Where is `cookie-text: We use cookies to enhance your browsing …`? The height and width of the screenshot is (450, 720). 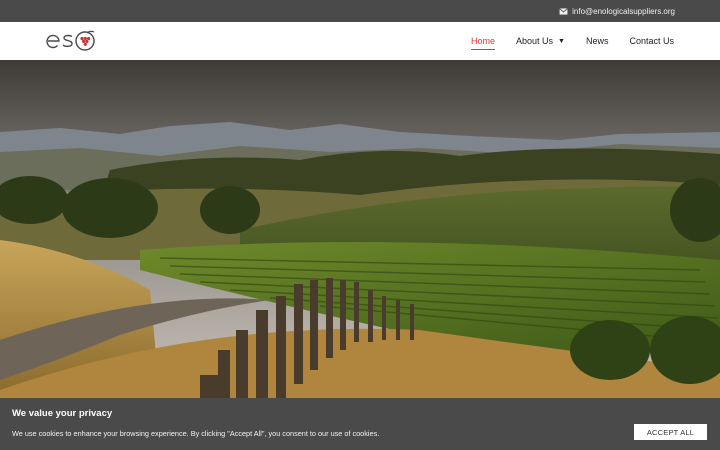 cookie-text: We use cookies to enhance your browsing … is located at coordinates (196, 433).